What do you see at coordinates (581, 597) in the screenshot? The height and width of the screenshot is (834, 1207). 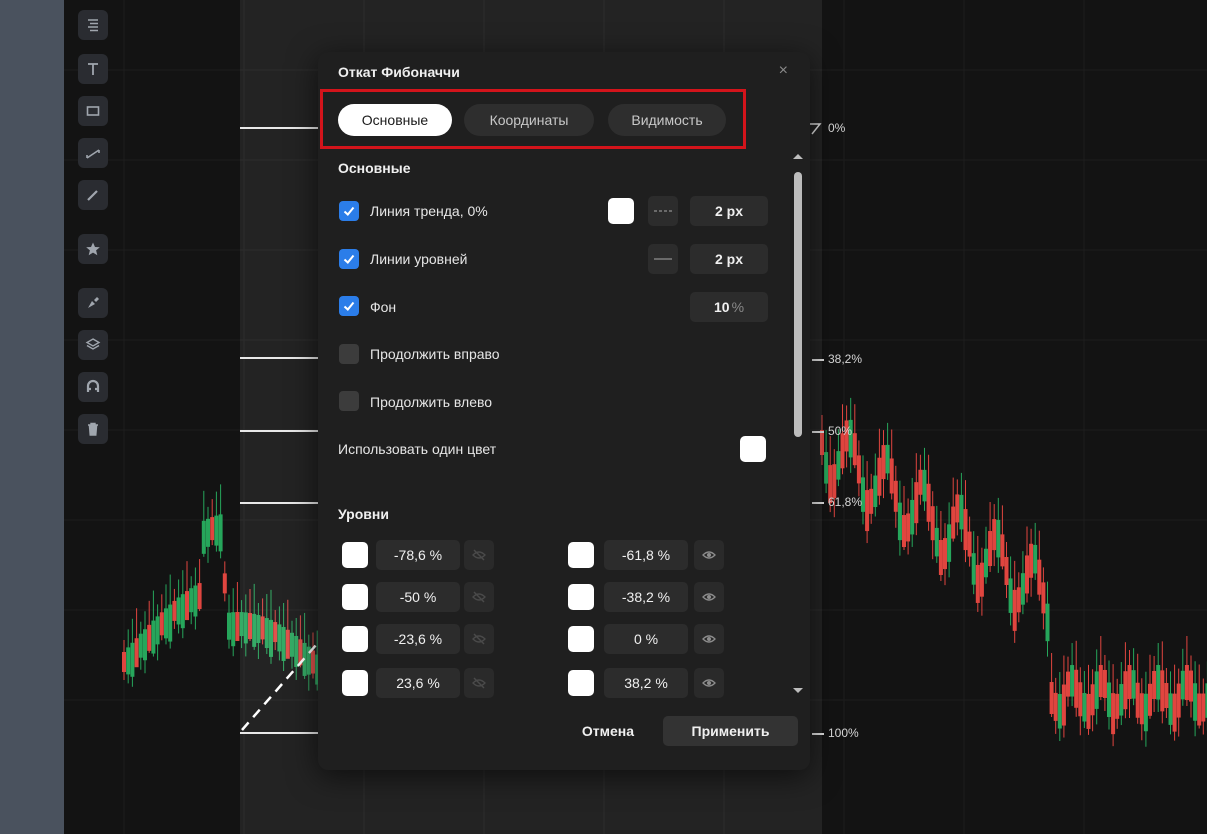 I see `level-right-1-color-swatch` at bounding box center [581, 597].